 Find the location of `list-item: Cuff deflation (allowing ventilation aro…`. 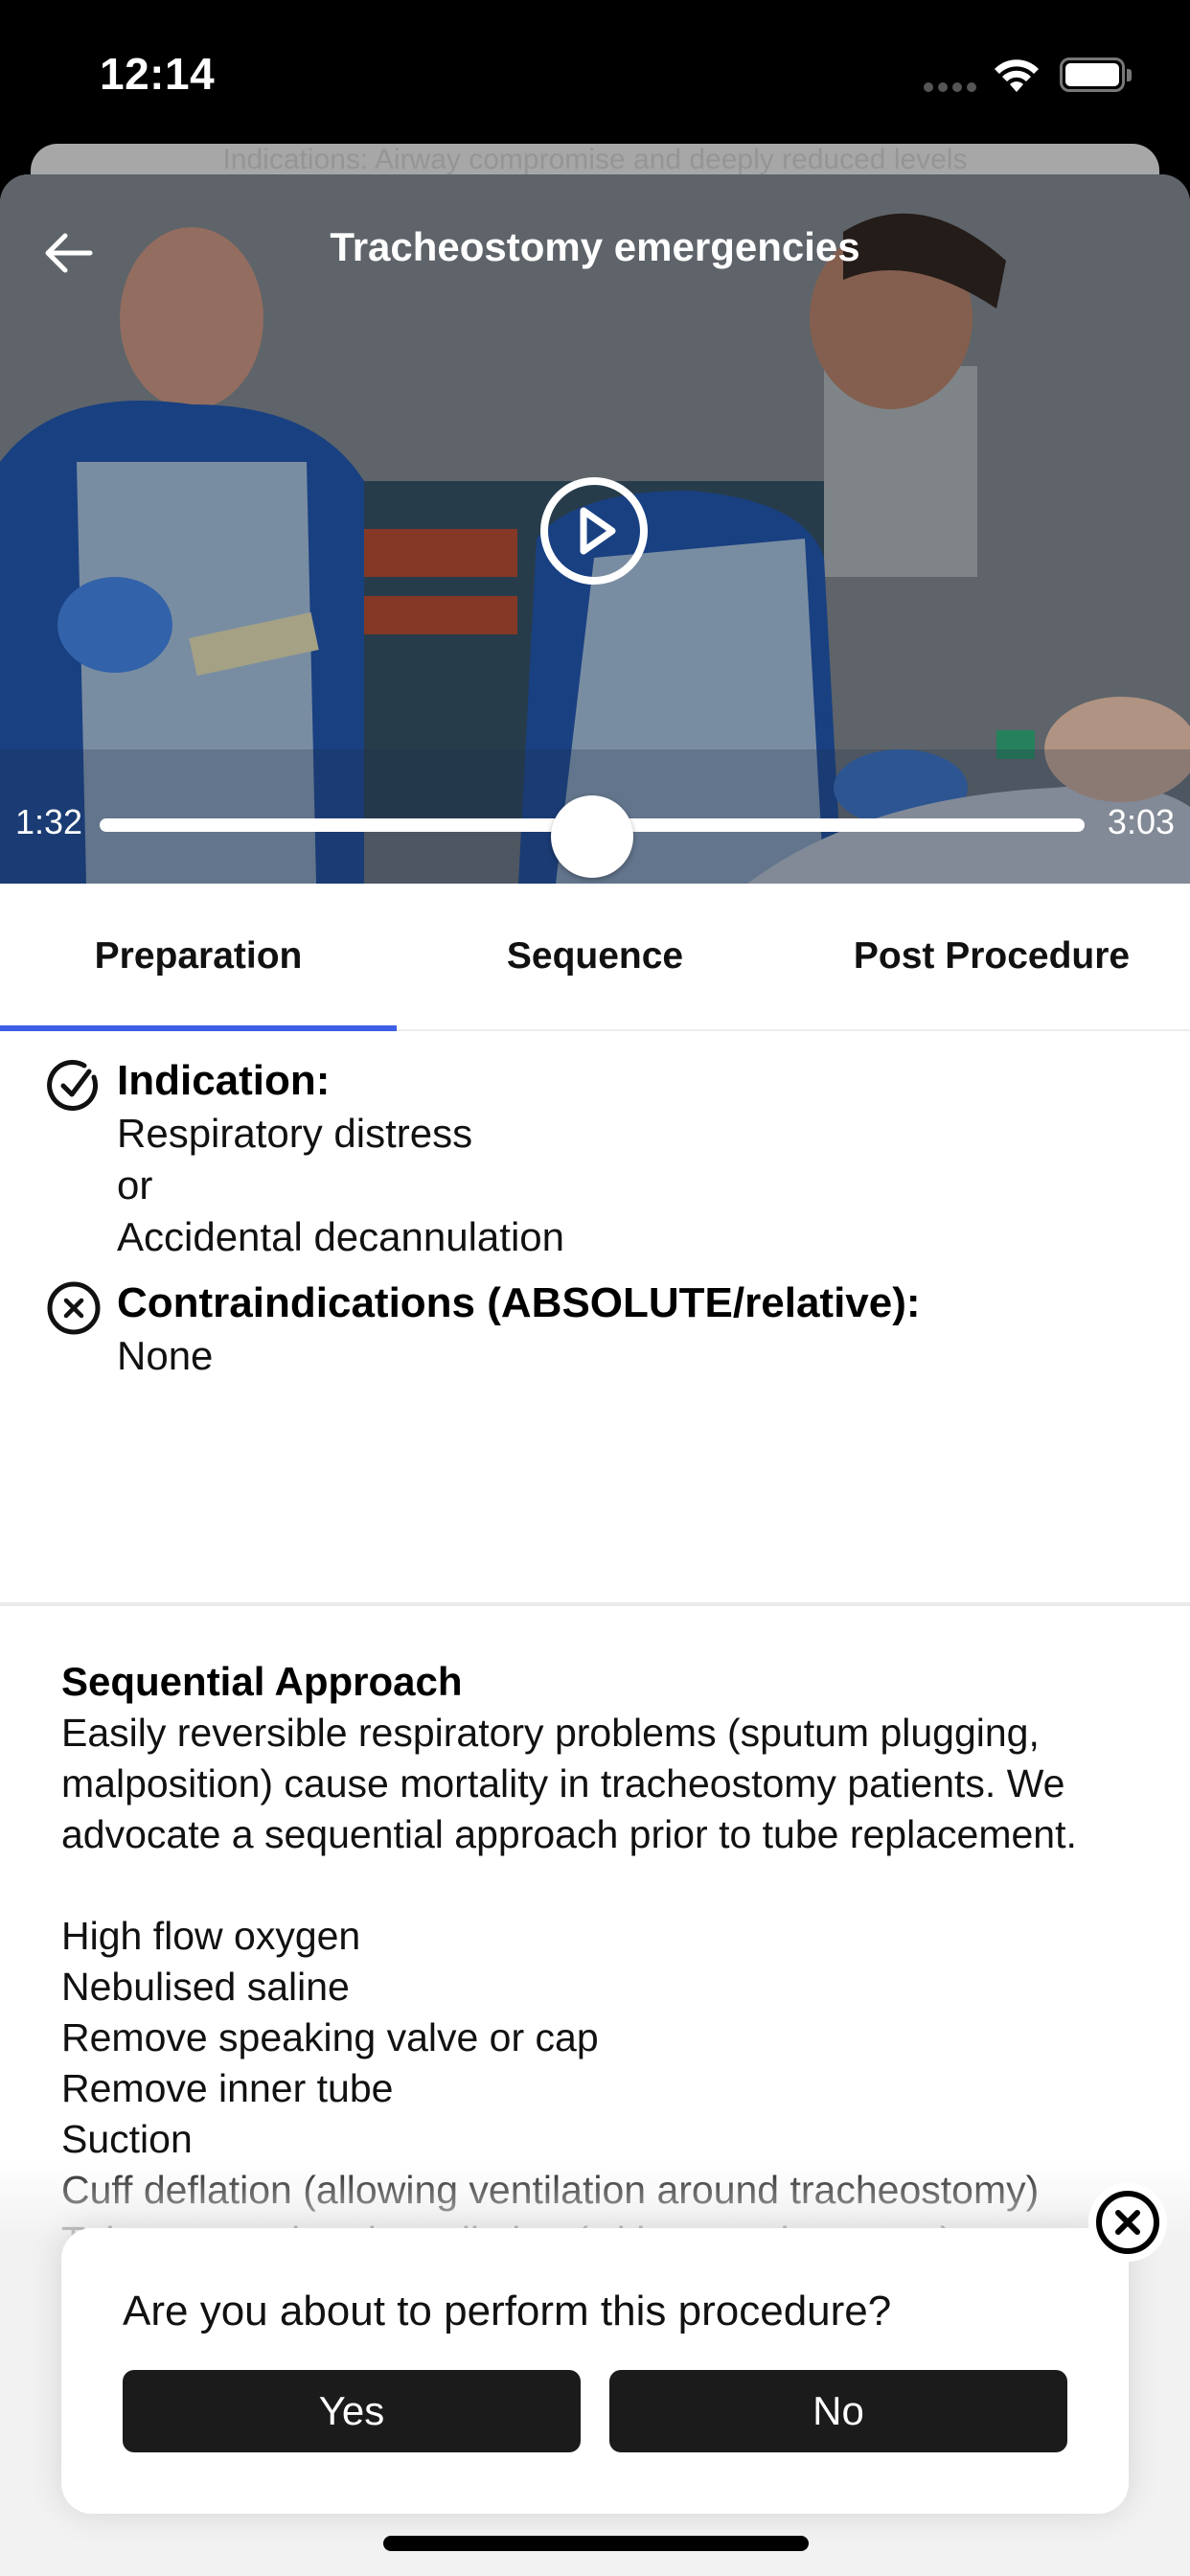

list-item: Cuff deflation (allowing ventilation aro… is located at coordinates (550, 2190).